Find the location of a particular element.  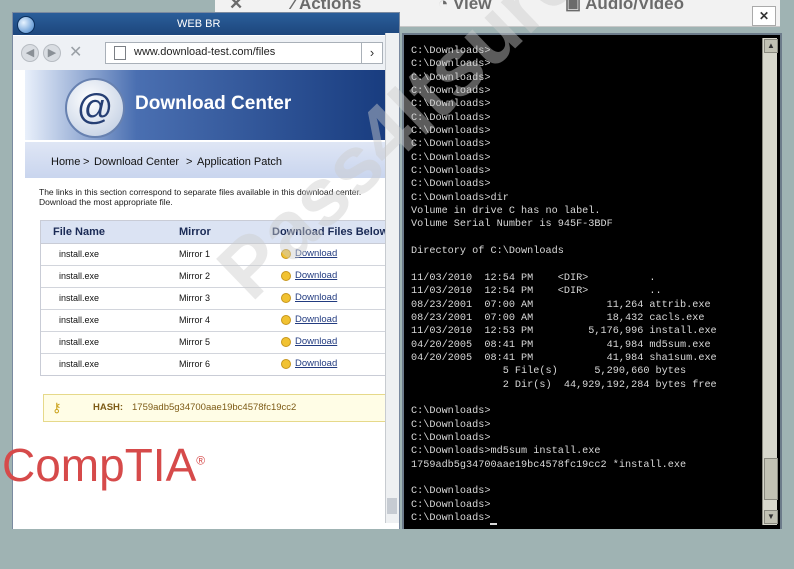

at-sign-logo-icon: @ is located at coordinates (95, 108).